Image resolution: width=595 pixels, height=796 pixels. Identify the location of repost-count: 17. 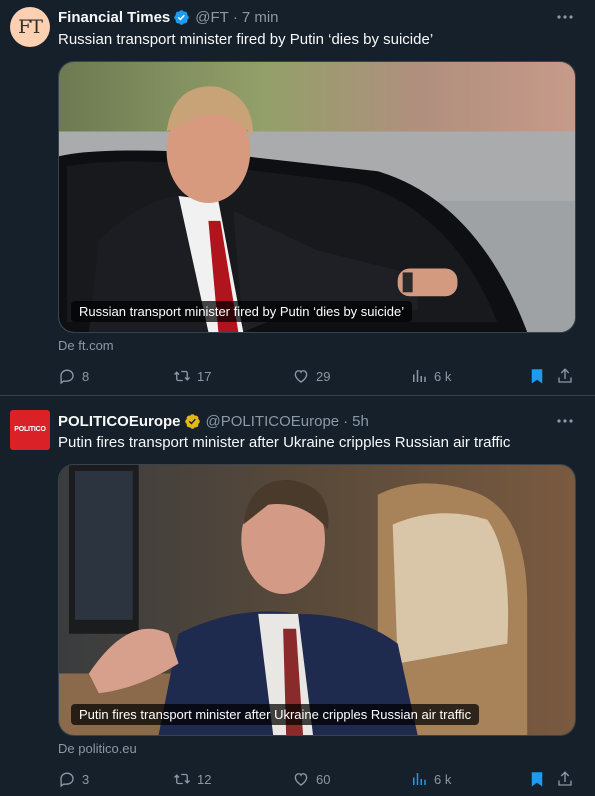
(204, 376).